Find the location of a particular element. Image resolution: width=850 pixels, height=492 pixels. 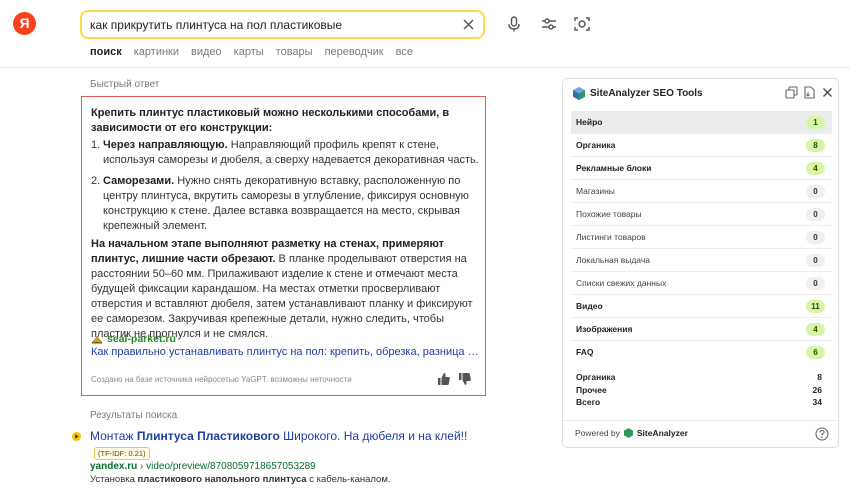

total-value: 26 is located at coordinates (817, 389).